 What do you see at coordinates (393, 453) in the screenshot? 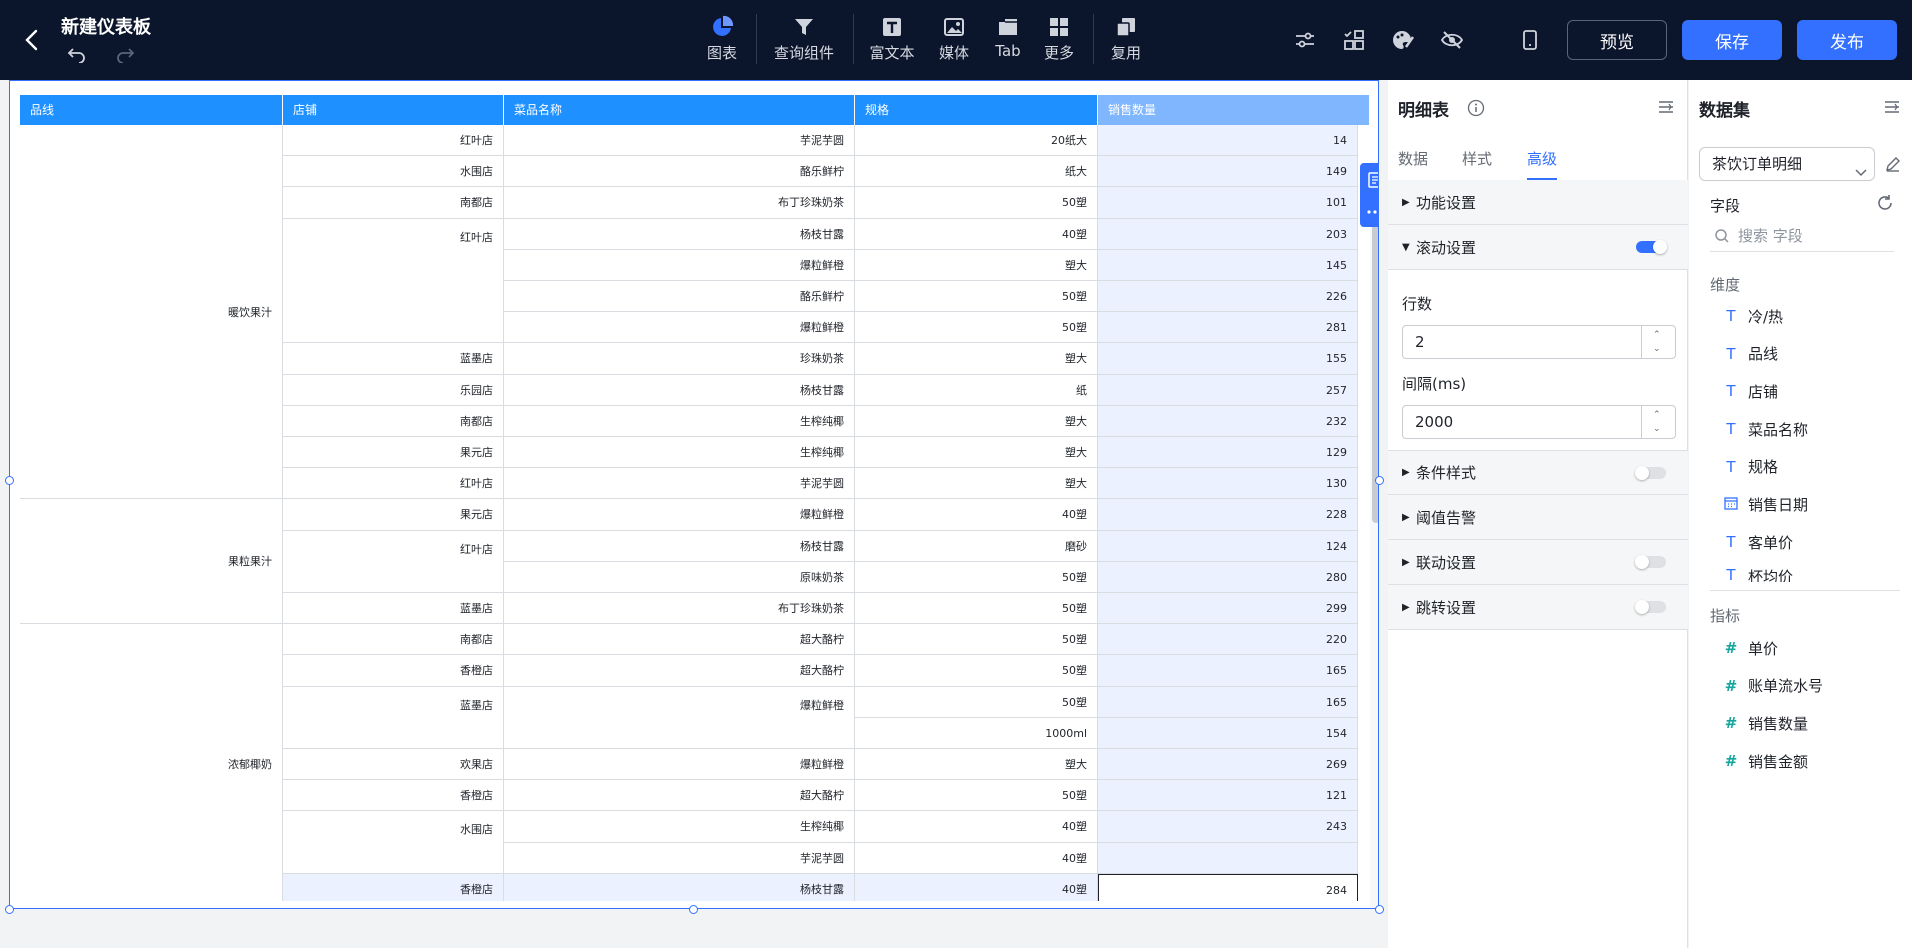
I see `table-cell-store: 果元店` at bounding box center [393, 453].